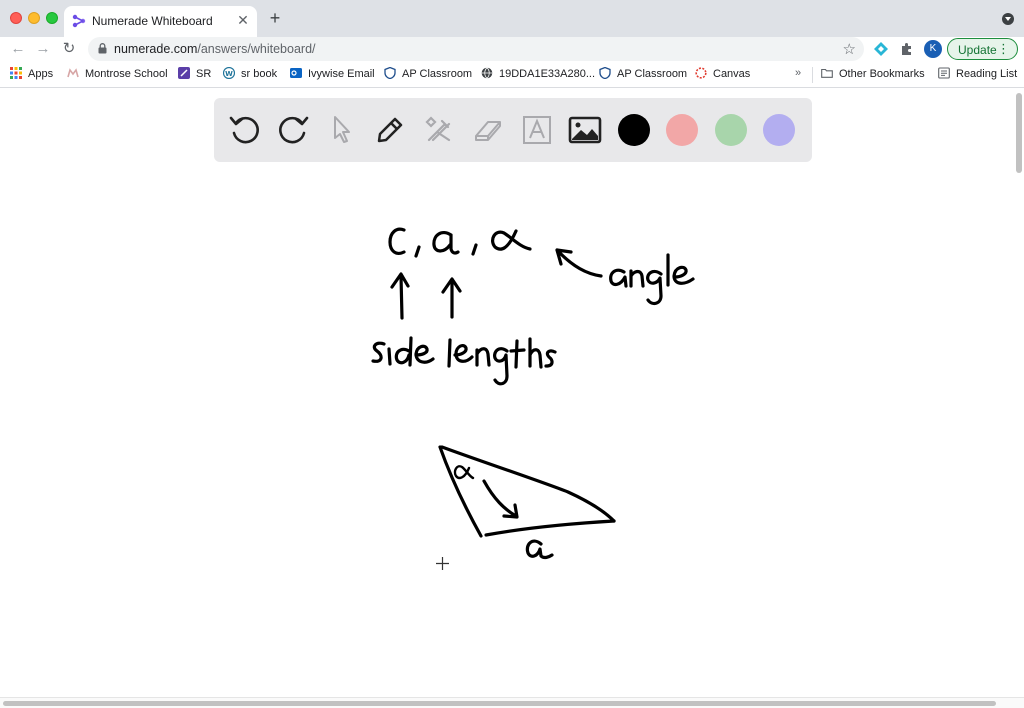 This screenshot has width=1024, height=708. I want to click on undo-icon, so click(245, 130).